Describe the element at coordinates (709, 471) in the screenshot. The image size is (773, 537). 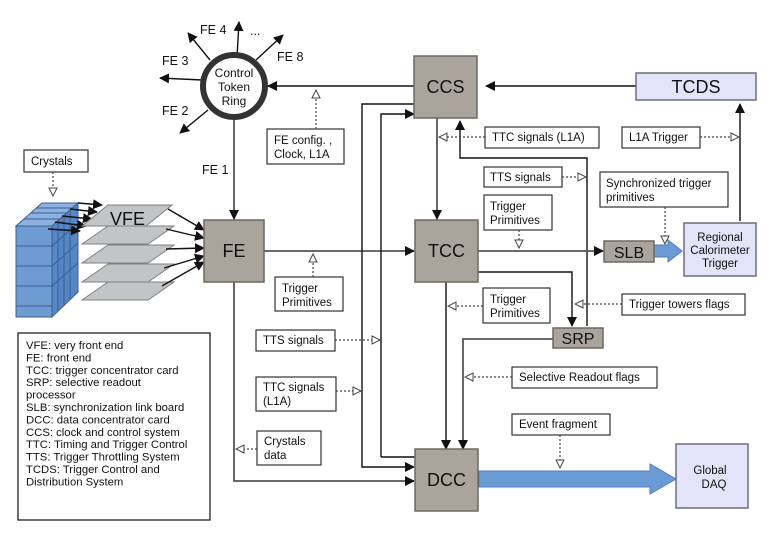
I see `daq-label-line1: Global` at that location.